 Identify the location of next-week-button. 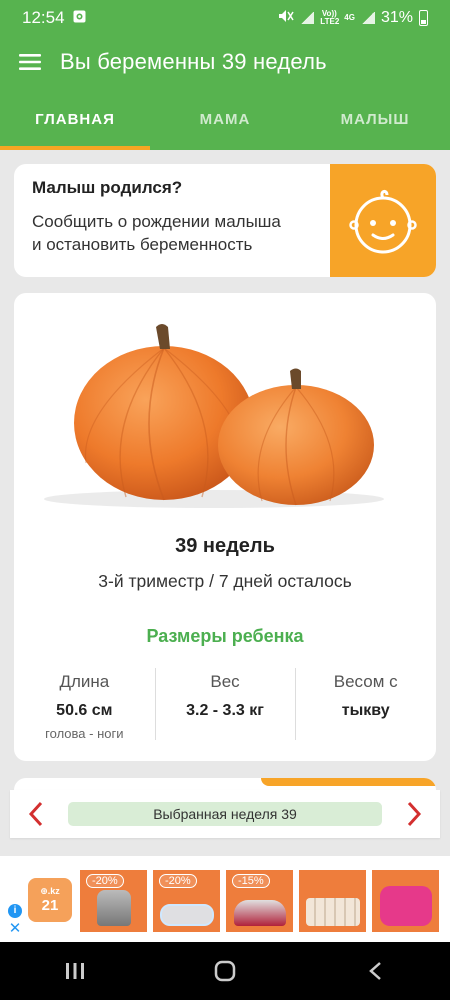
(414, 814).